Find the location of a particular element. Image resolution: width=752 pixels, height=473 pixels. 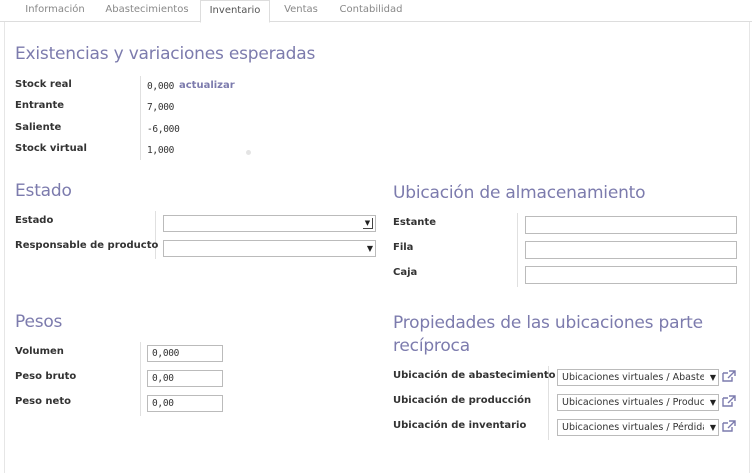

shelf-input is located at coordinates (631, 225).